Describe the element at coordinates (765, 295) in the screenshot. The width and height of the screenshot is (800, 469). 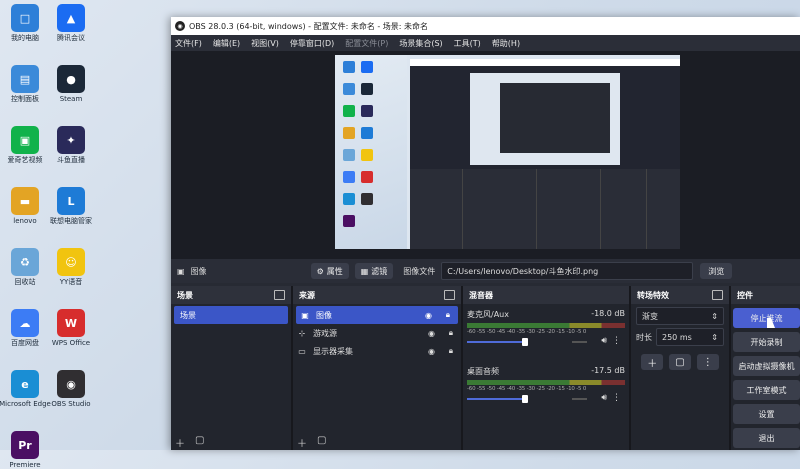
I see `controls-header: 控件` at that location.